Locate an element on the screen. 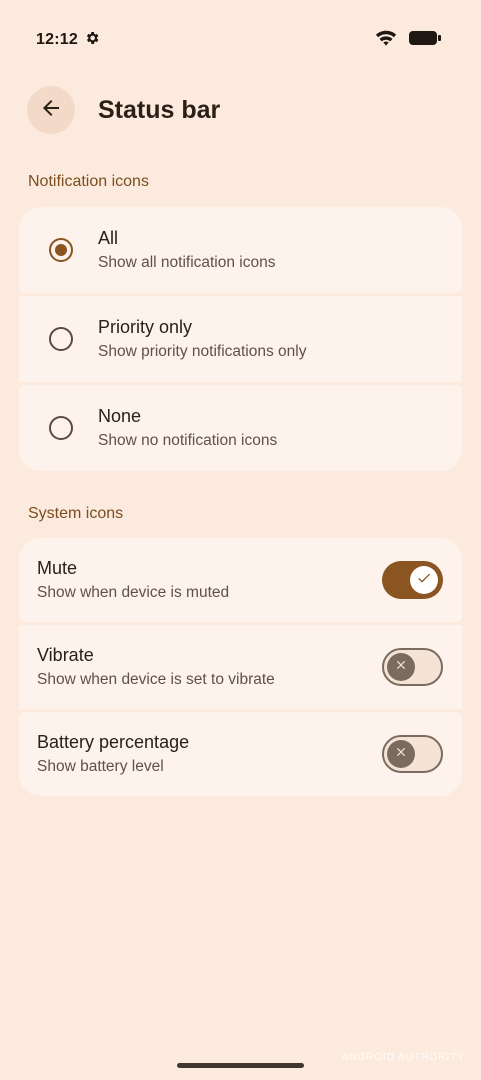 The image size is (481, 1080). radio-option-all: All Show all notification icons is located at coordinates (240, 250).